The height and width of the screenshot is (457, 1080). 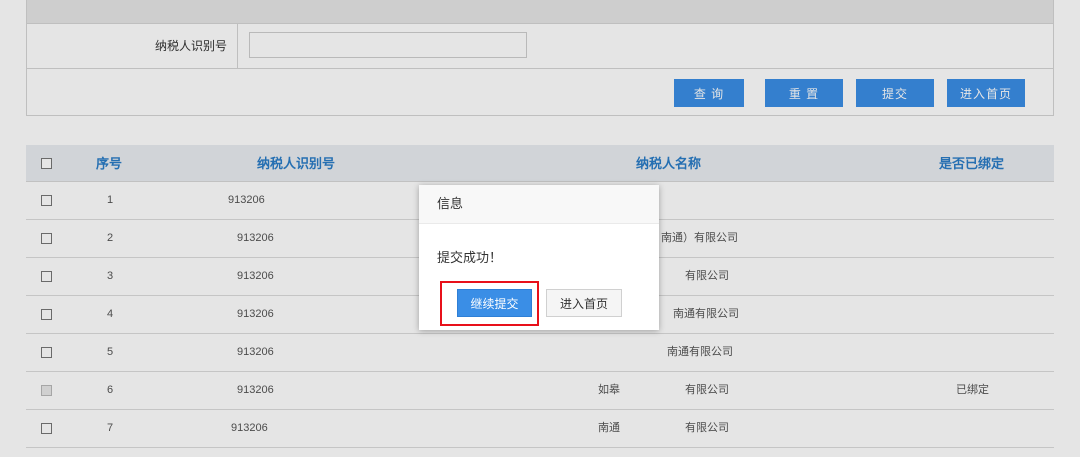 What do you see at coordinates (539, 257) in the screenshot?
I see `info-dialog: 信息 提交成功！ 继续提交 进入首页` at bounding box center [539, 257].